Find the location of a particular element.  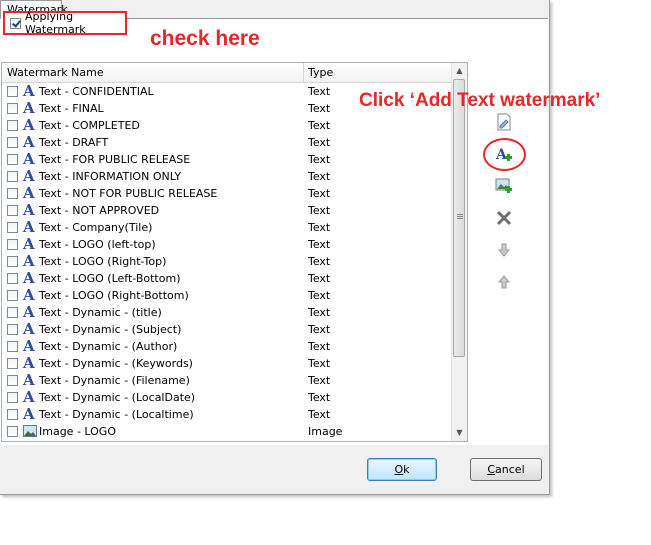

add-text-watermark-icon: A is located at coordinates (503, 155).